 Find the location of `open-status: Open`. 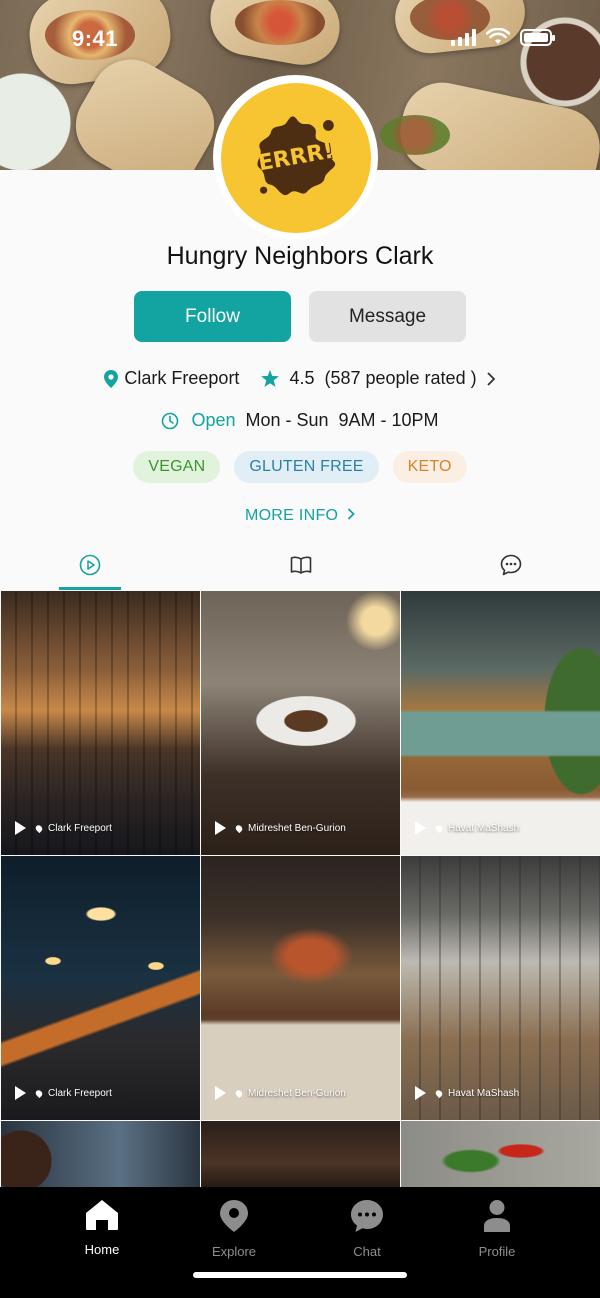

open-status: Open is located at coordinates (213, 420).